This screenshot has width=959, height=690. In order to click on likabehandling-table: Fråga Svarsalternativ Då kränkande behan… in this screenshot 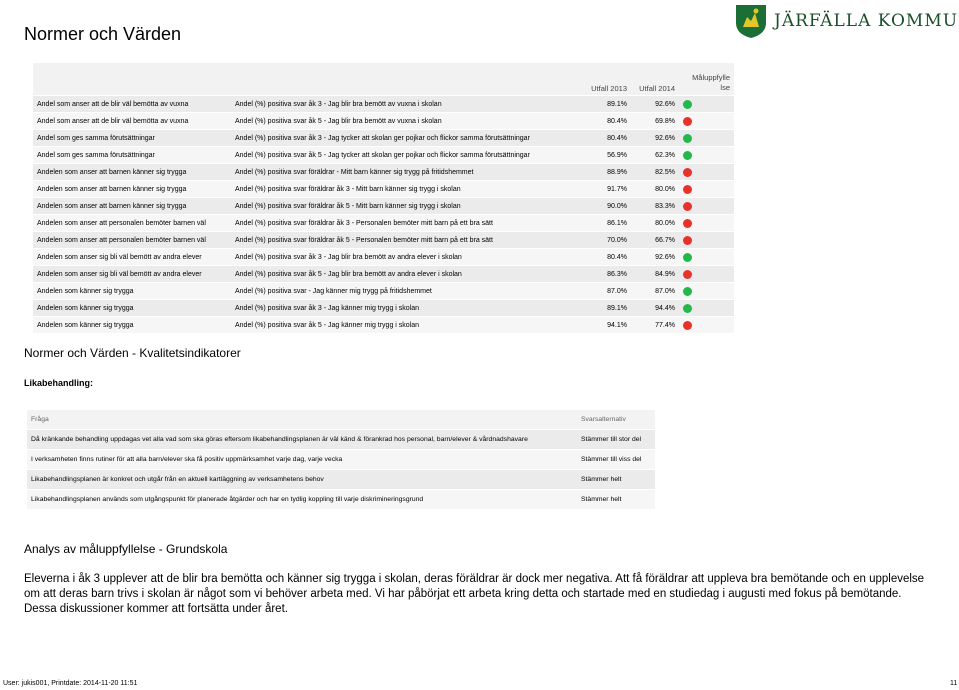, I will do `click(341, 459)`.